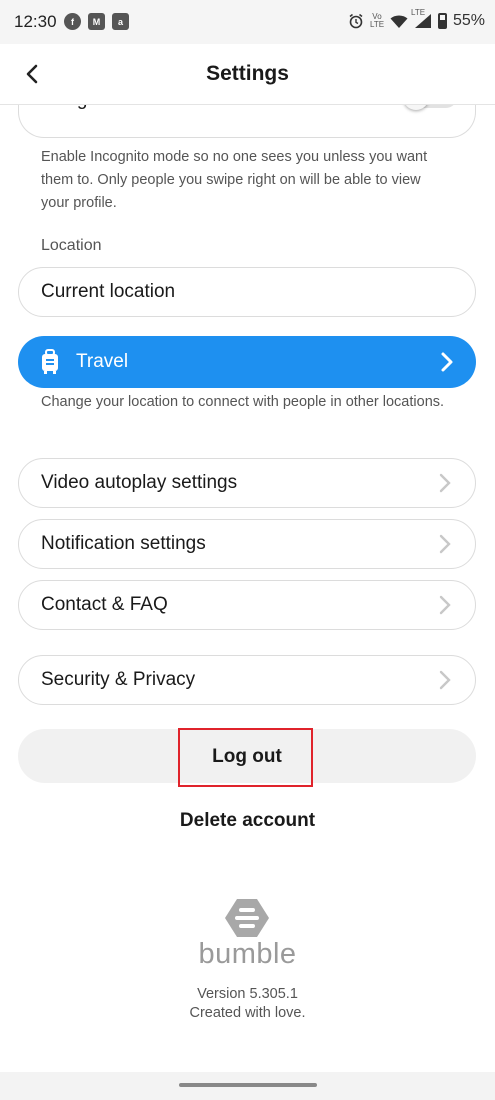 This screenshot has width=495, height=1100. Describe the element at coordinates (247, 544) in the screenshot. I see `notification-settings-button: Notification settings` at that location.